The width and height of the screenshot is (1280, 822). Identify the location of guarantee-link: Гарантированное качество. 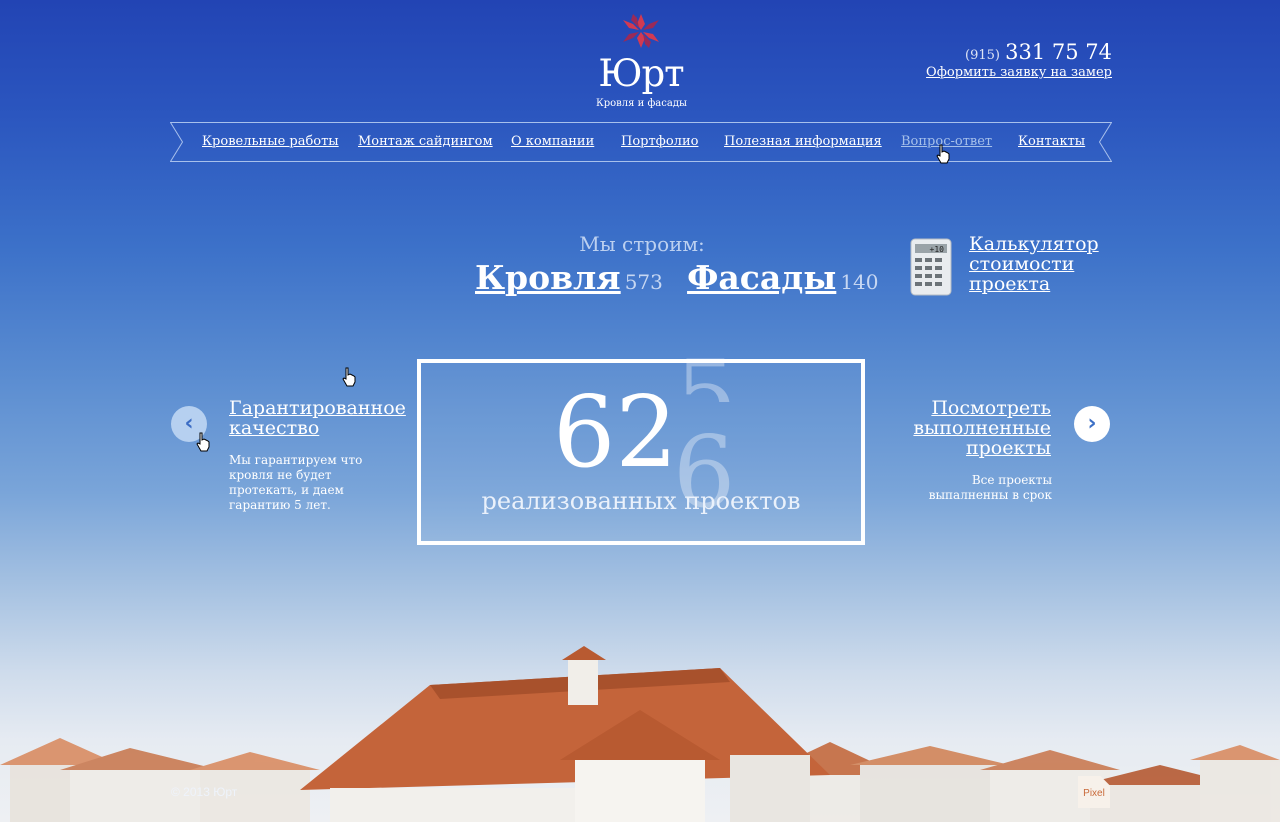
(317, 418).